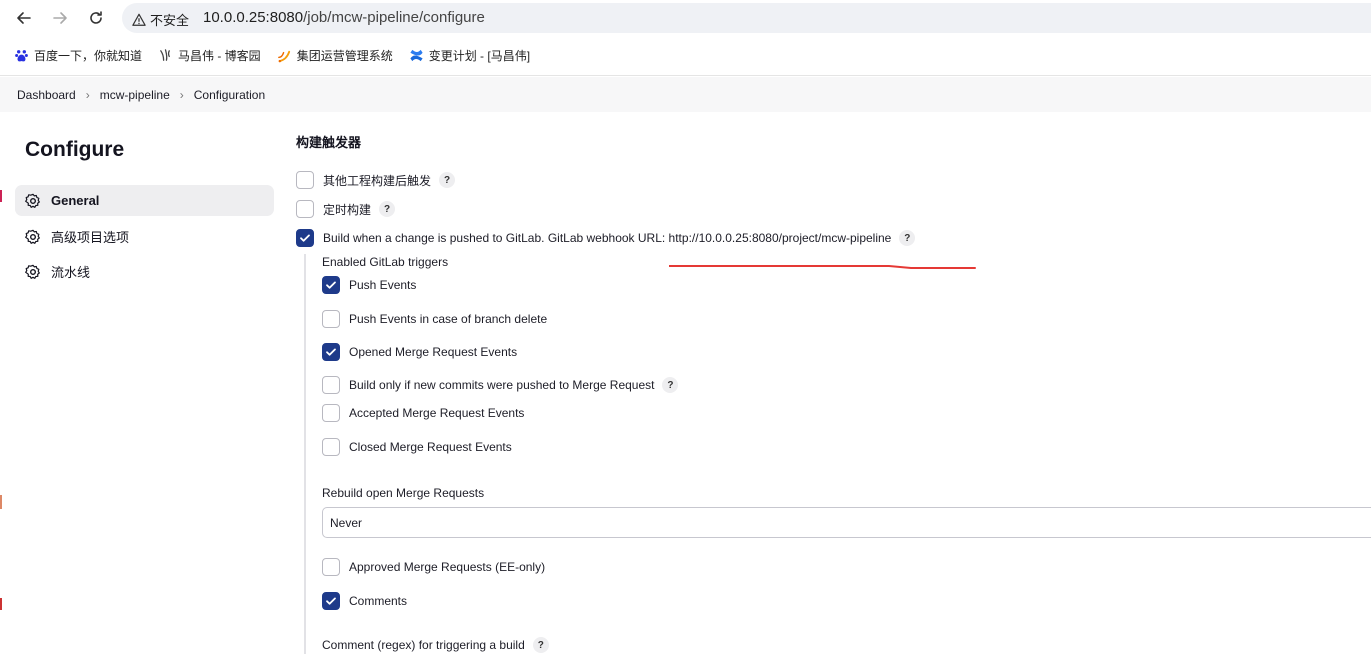  What do you see at coordinates (90, 237) in the screenshot?
I see `sidebar-item-label: 高级项目选项` at bounding box center [90, 237].